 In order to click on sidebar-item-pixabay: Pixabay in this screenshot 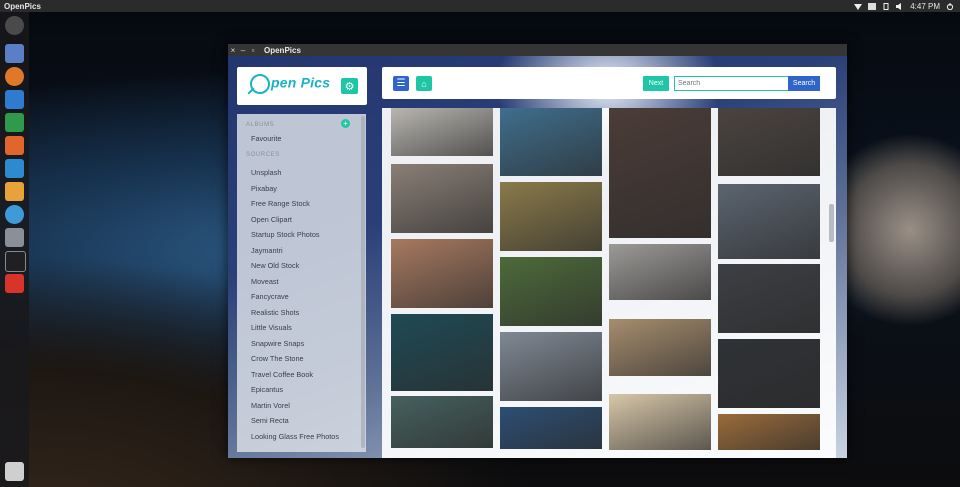, I will do `click(264, 188)`.